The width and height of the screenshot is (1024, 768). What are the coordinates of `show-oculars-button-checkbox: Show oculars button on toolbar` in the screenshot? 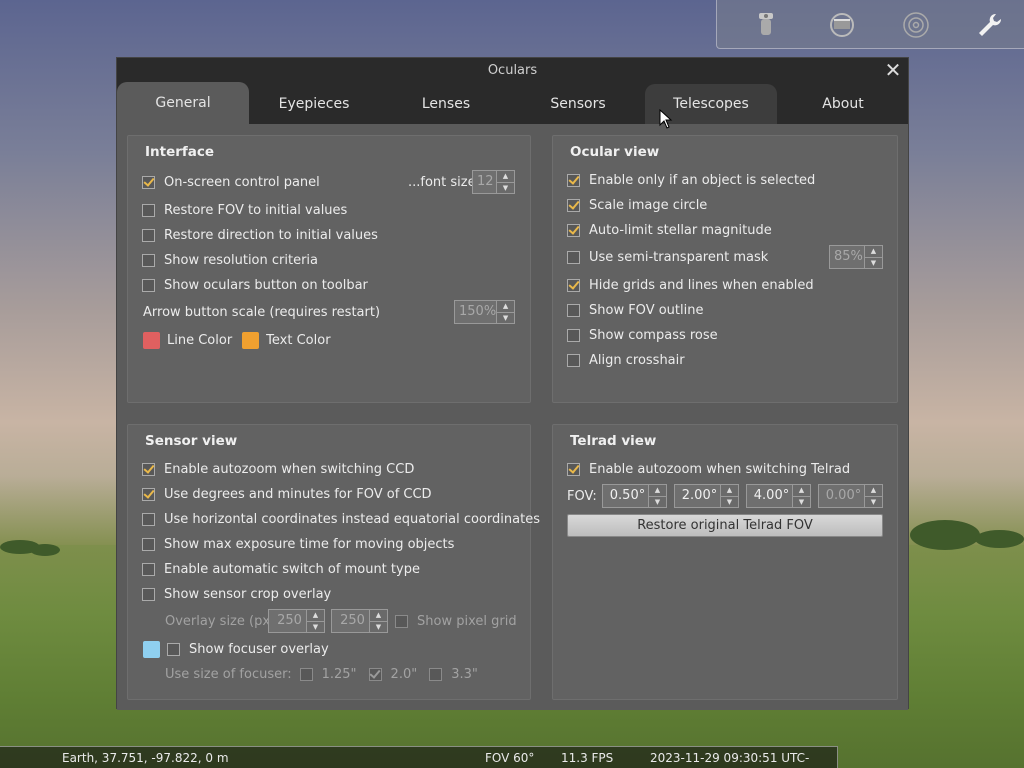 It's located at (255, 285).